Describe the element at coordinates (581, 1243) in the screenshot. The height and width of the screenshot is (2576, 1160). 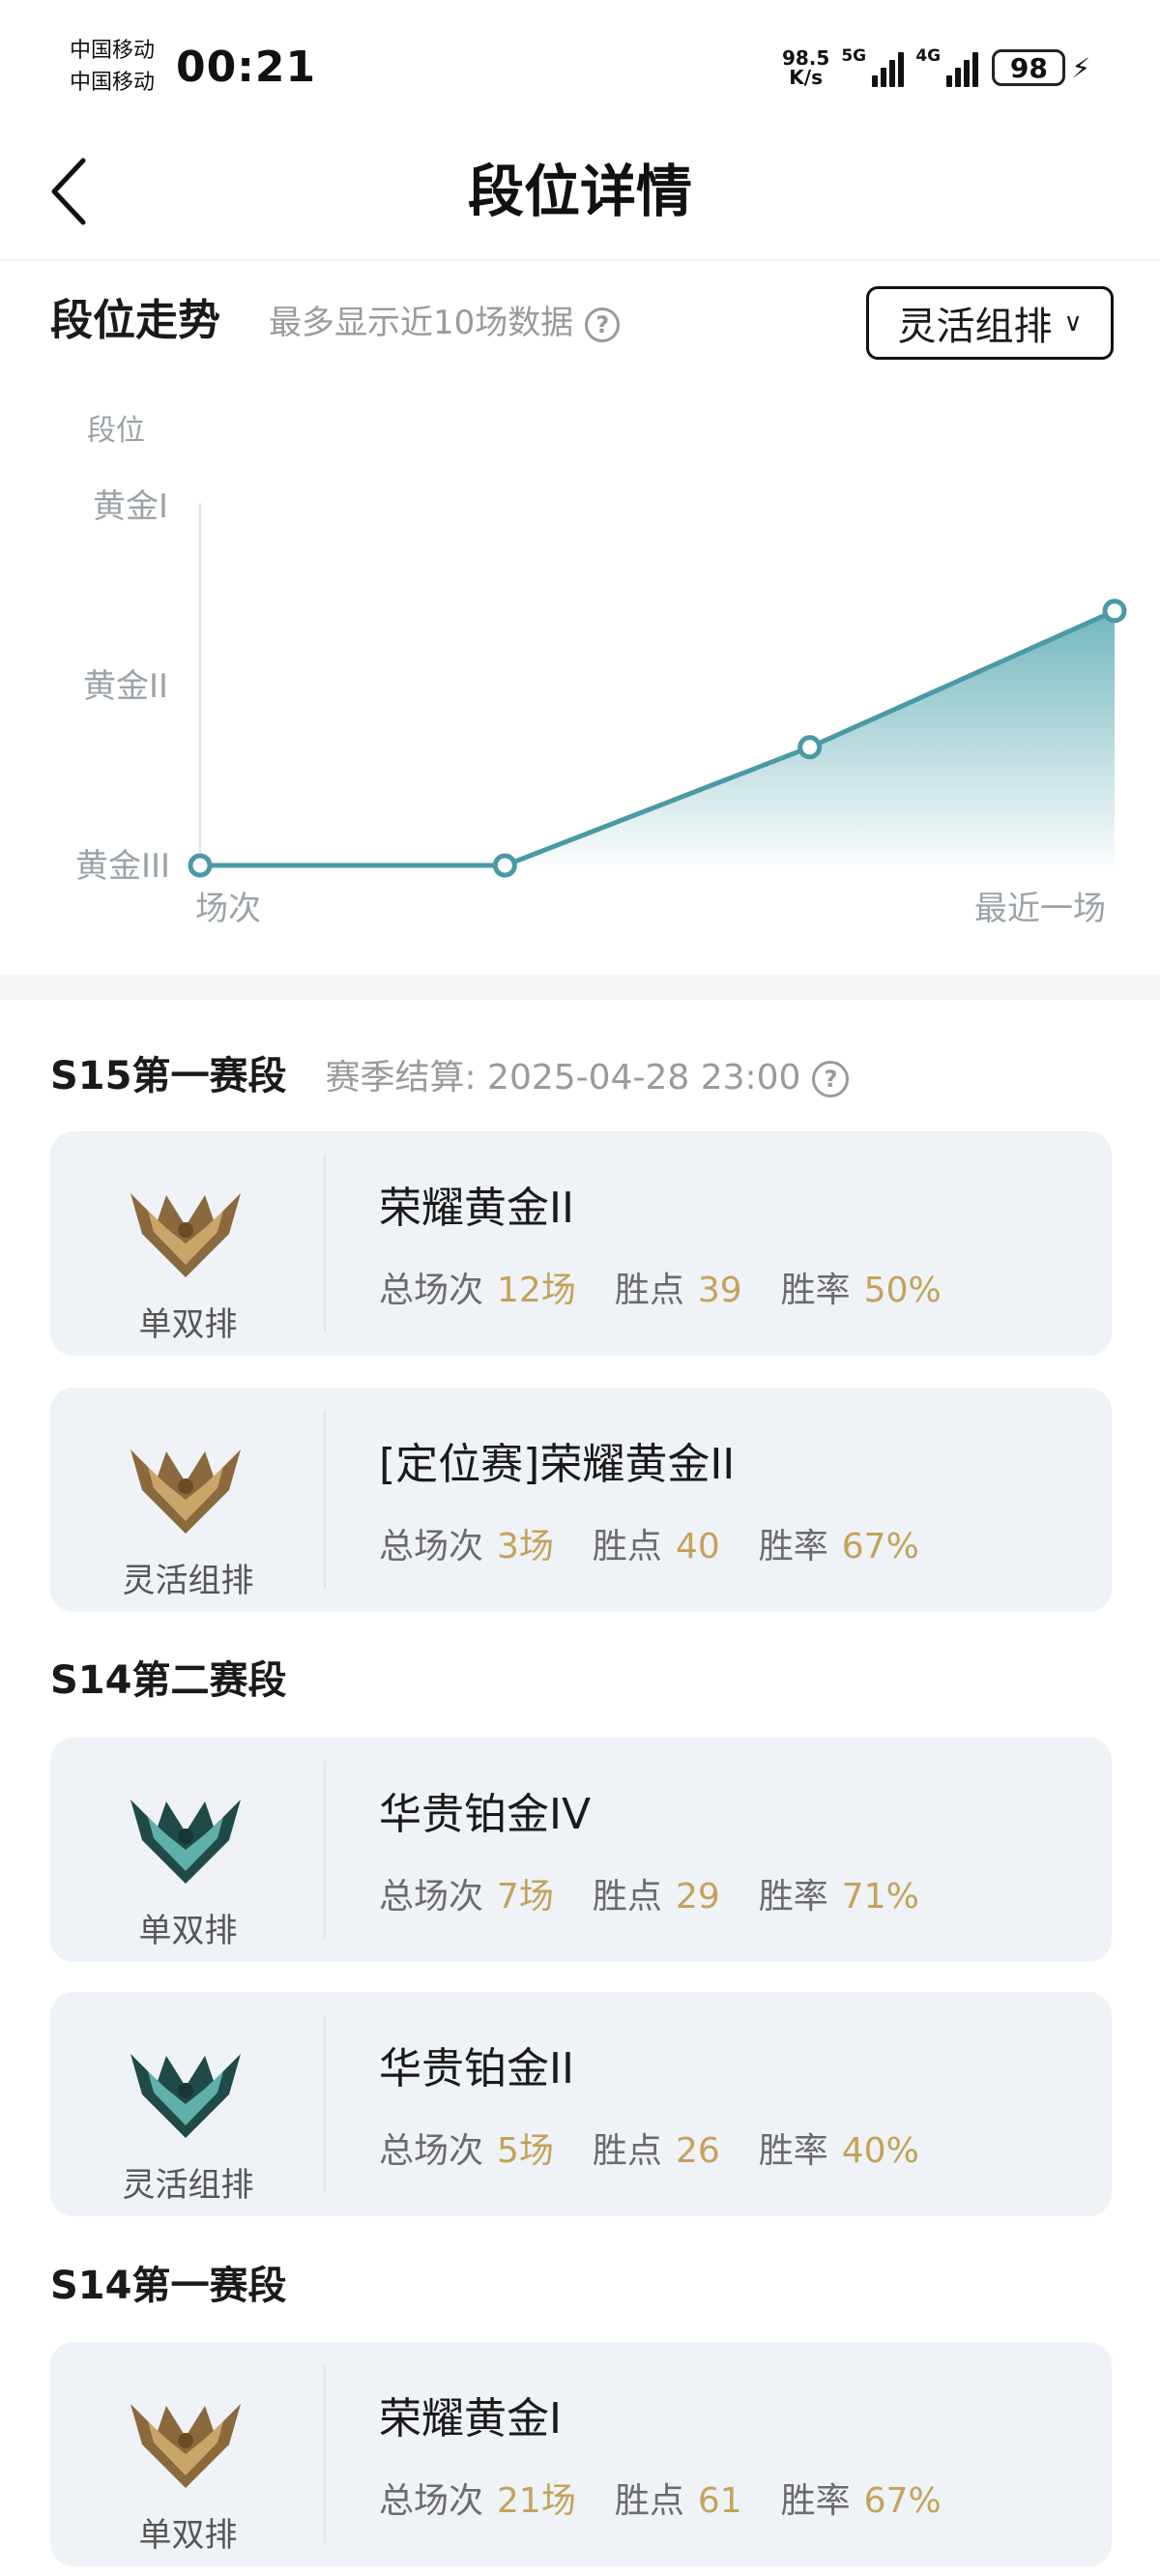
I see `rank-card: 单双排 荣耀黄金II 总场次 12场 胜点 39 胜率 50%` at that location.